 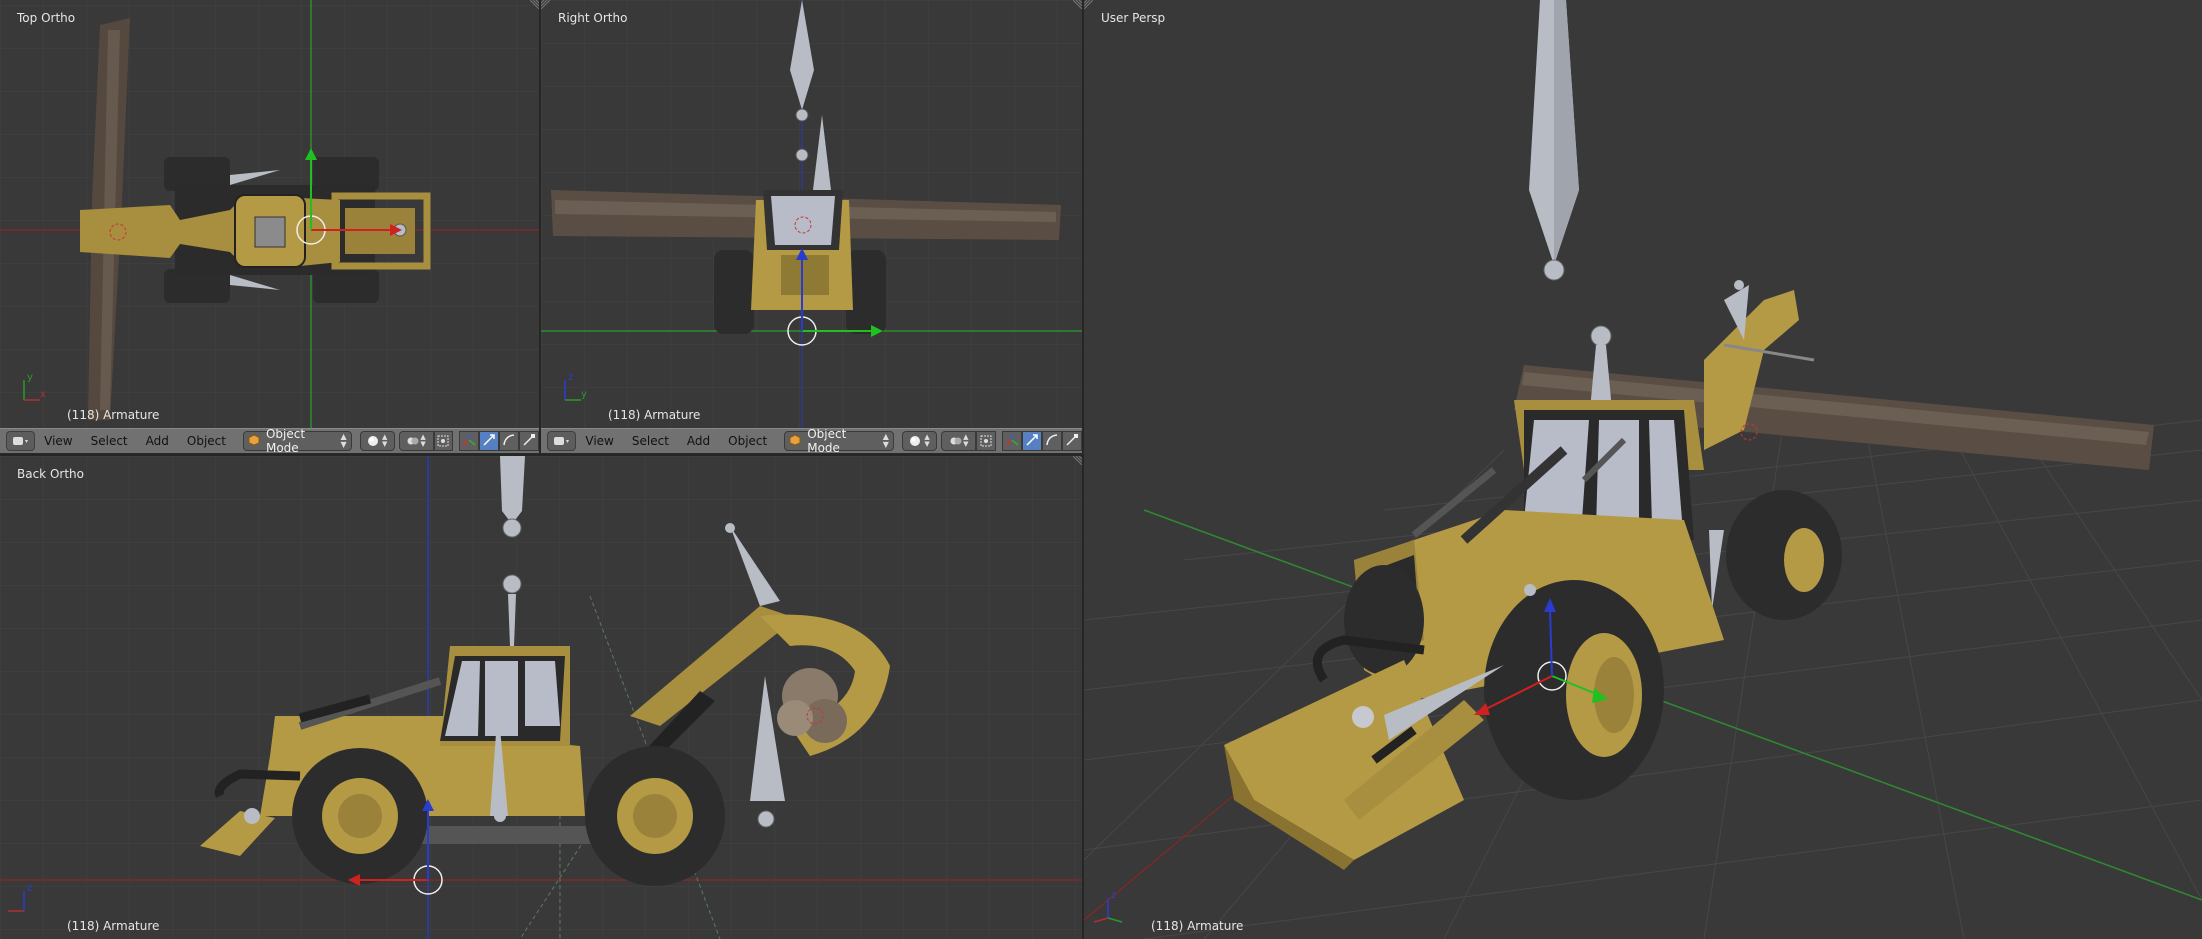 I want to click on tire, so click(x=734, y=292).